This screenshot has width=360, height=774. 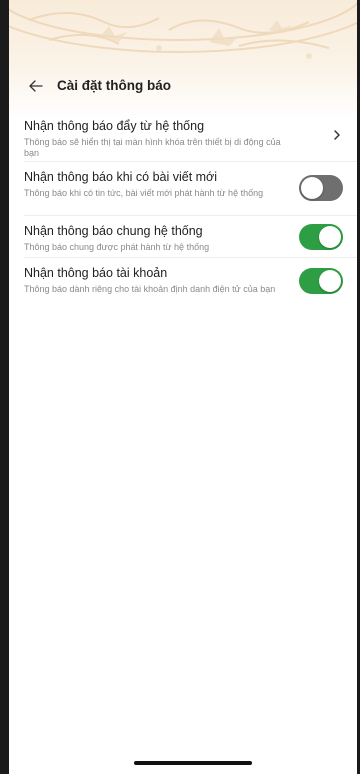 I want to click on page-title: Cài đặt thông báo, so click(x=114, y=85).